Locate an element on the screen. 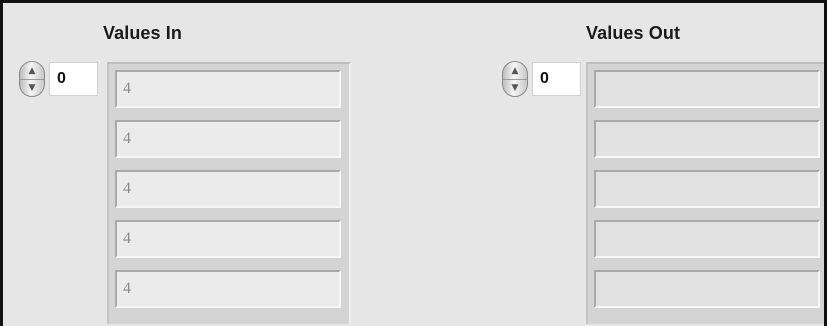 The height and width of the screenshot is (326, 827). values-out-index-field: 0 is located at coordinates (556, 79).